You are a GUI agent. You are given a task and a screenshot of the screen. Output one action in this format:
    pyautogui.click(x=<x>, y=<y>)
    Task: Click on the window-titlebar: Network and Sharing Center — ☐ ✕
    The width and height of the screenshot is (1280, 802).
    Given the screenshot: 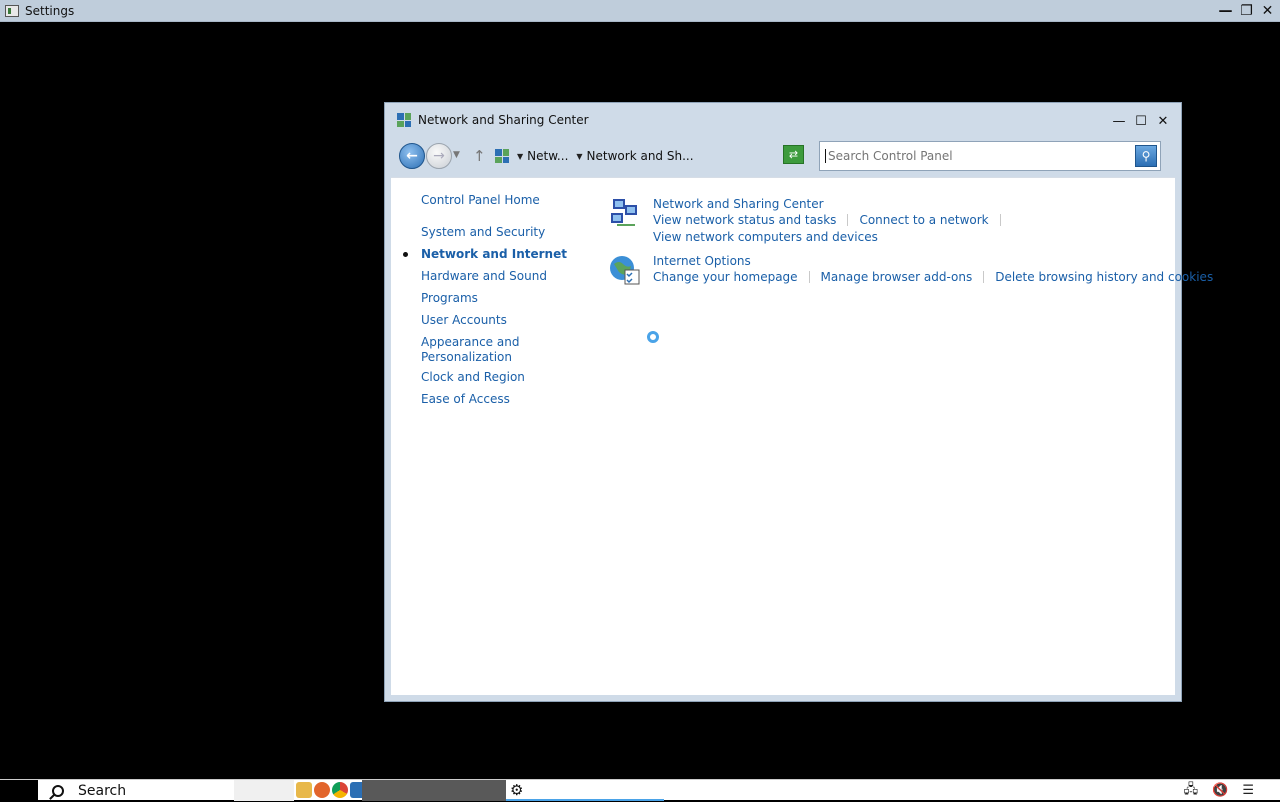 What is the action you would take?
    pyautogui.click(x=783, y=120)
    